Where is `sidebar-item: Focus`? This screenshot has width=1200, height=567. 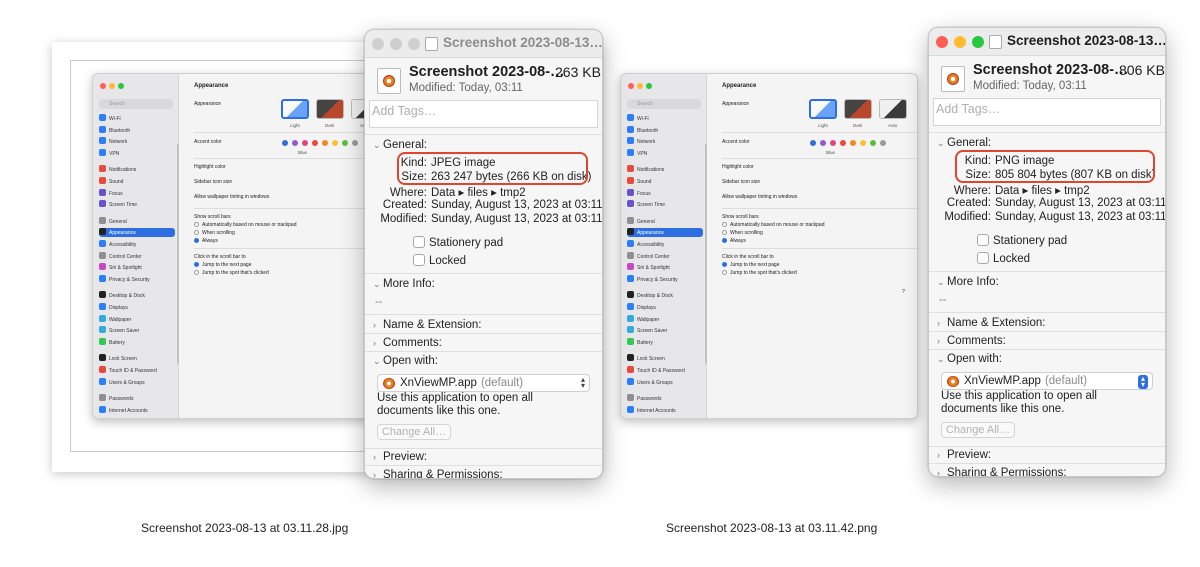
sidebar-item: Focus is located at coordinates (665, 193).